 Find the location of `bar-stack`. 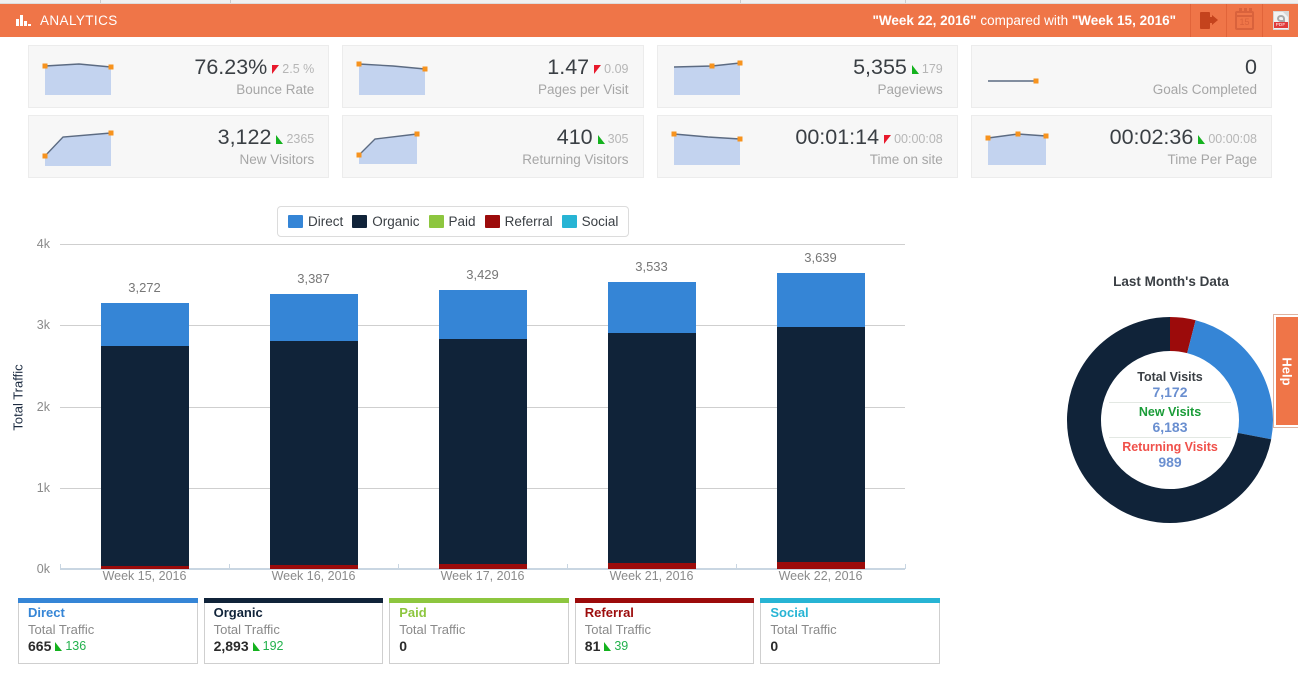

bar-stack is located at coordinates (651, 425).